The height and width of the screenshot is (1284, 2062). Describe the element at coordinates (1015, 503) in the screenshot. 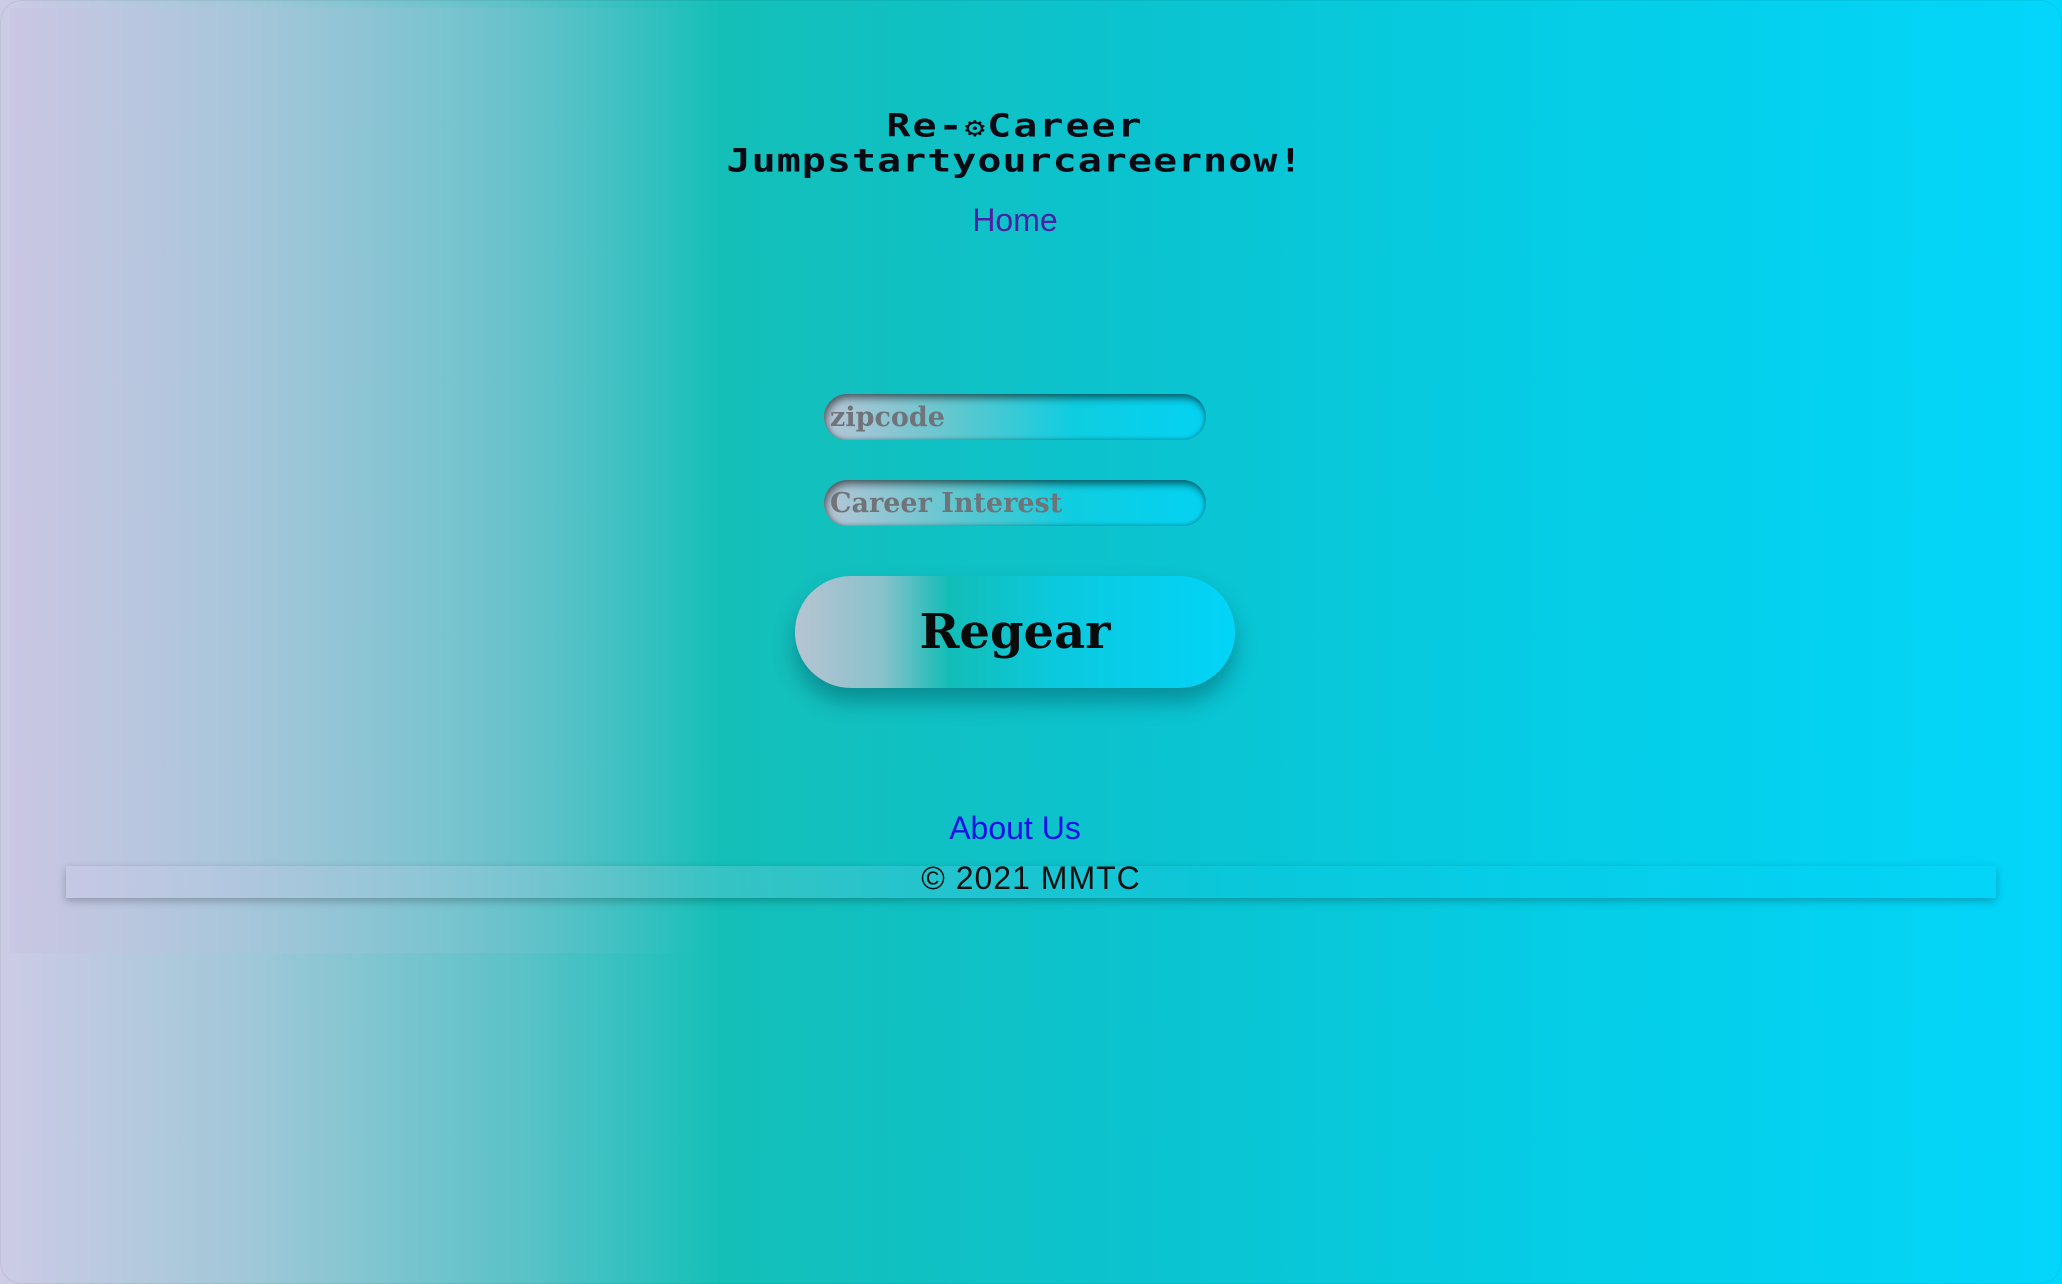

I see `career-interest-input` at that location.